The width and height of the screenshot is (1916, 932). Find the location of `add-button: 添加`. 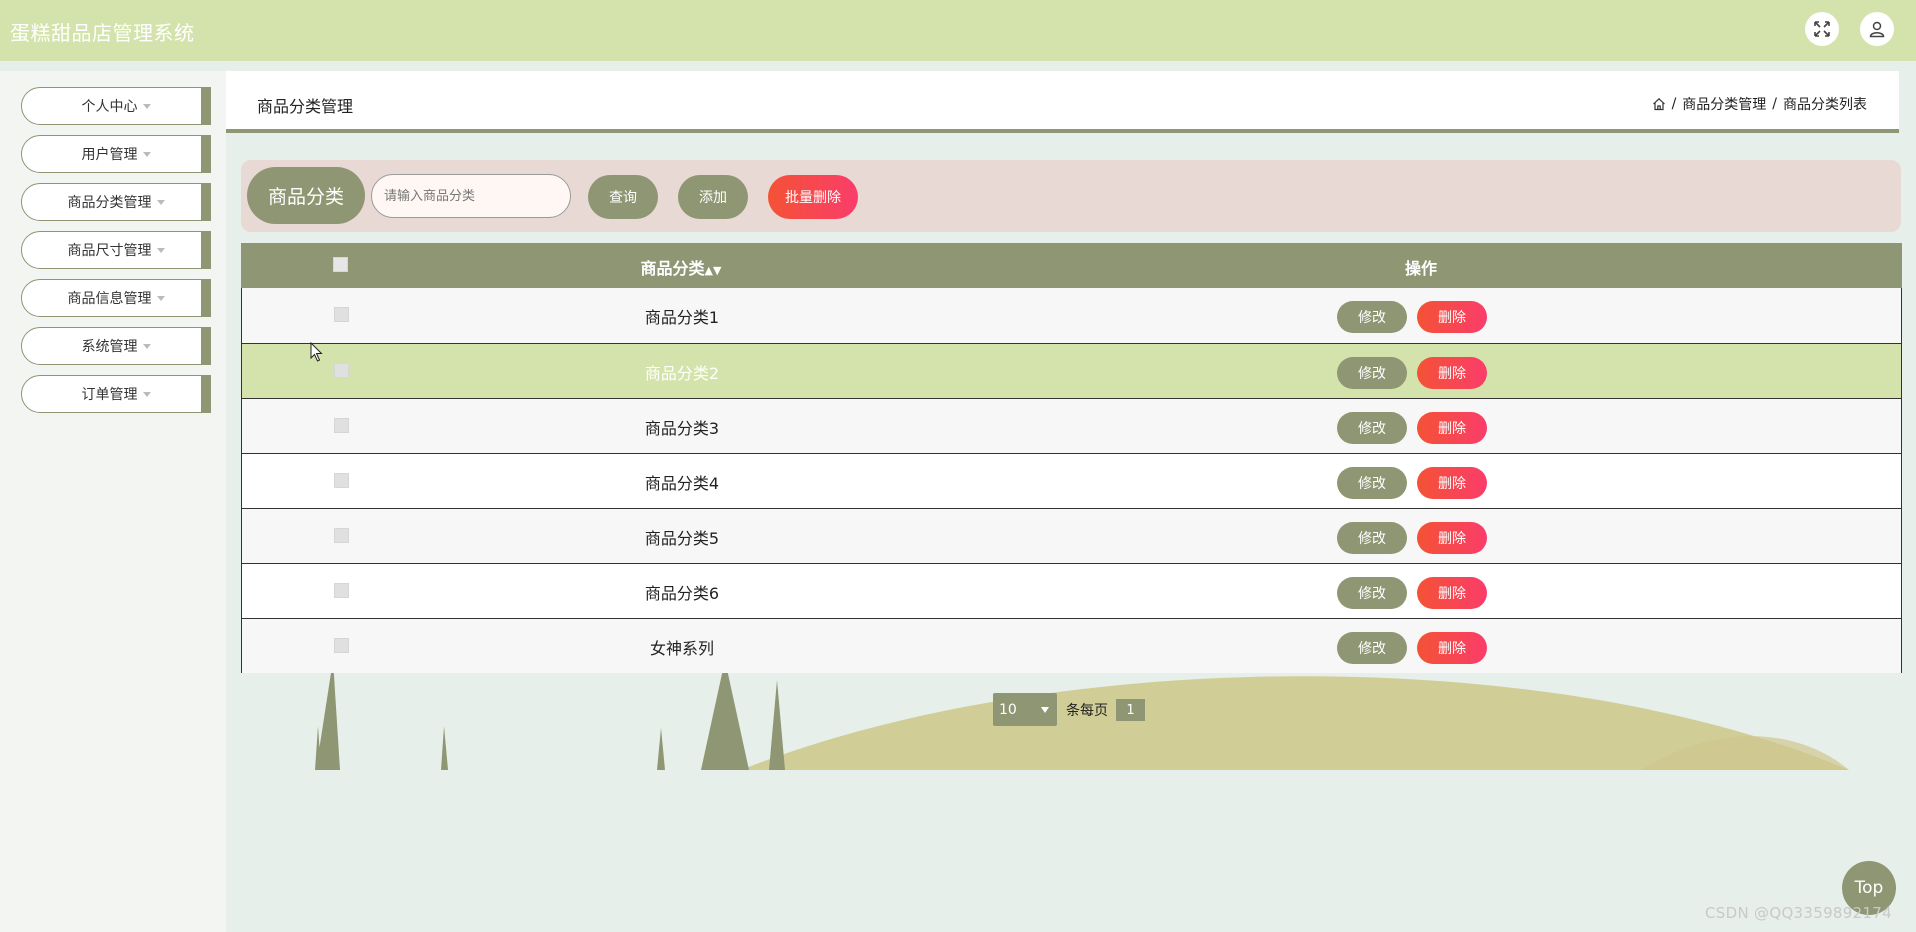

add-button: 添加 is located at coordinates (713, 197).